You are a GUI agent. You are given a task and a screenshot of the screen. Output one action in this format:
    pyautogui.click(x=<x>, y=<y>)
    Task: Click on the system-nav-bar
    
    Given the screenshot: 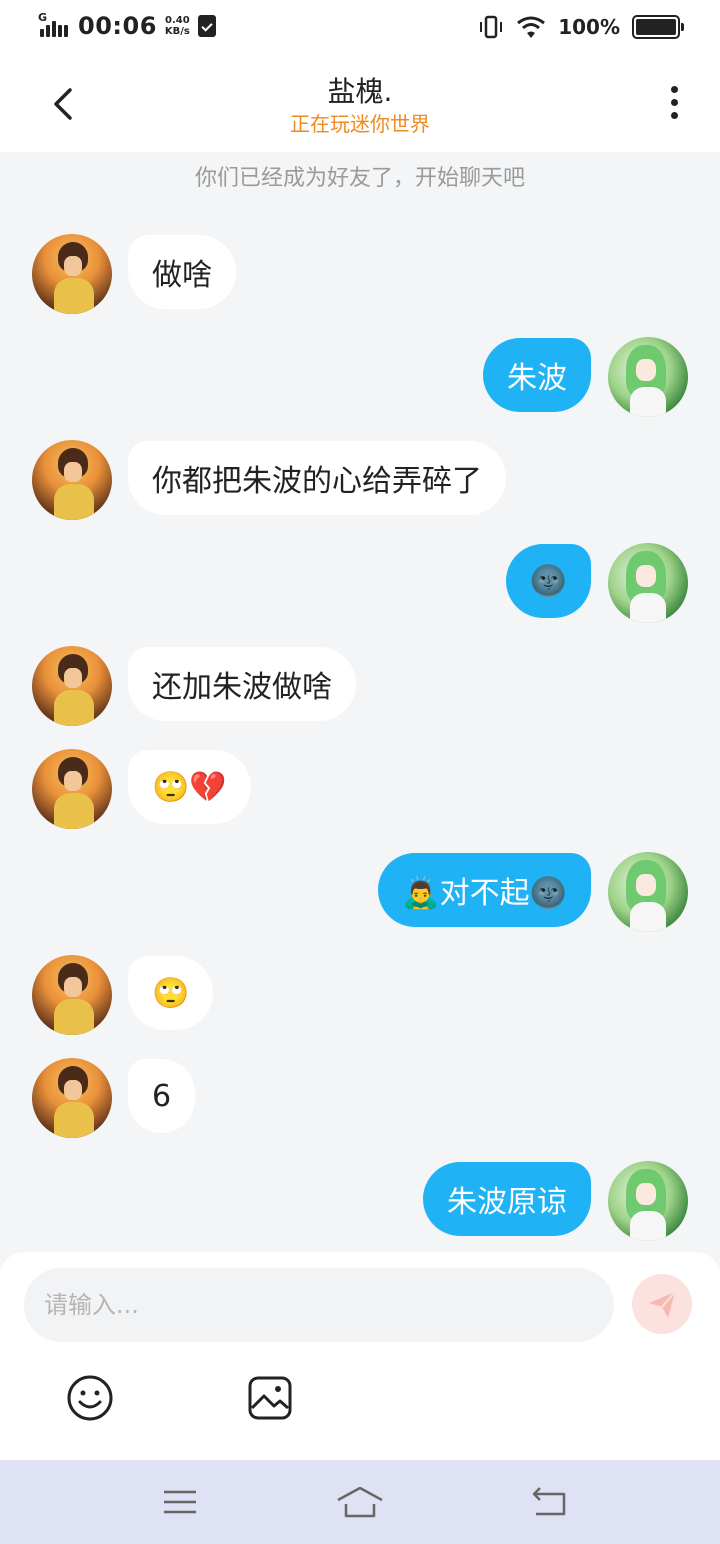 What is the action you would take?
    pyautogui.click(x=360, y=1502)
    